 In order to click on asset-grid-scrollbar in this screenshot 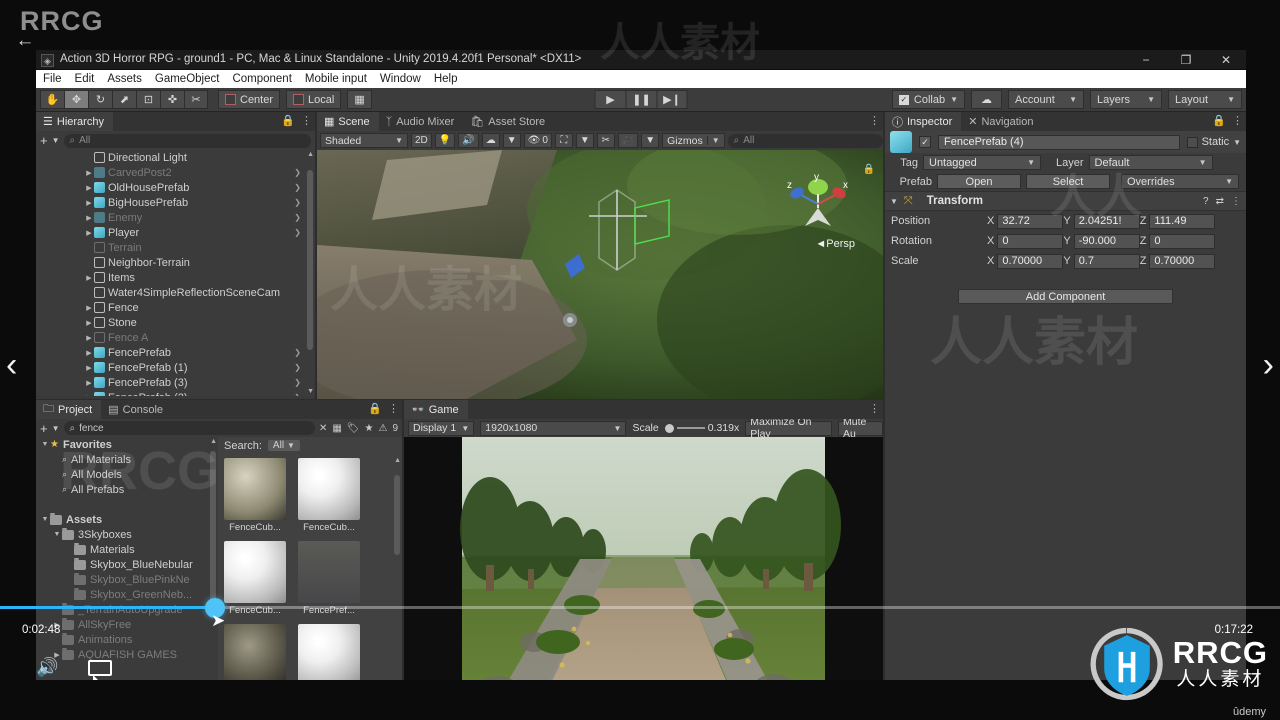, I will do `click(397, 515)`.